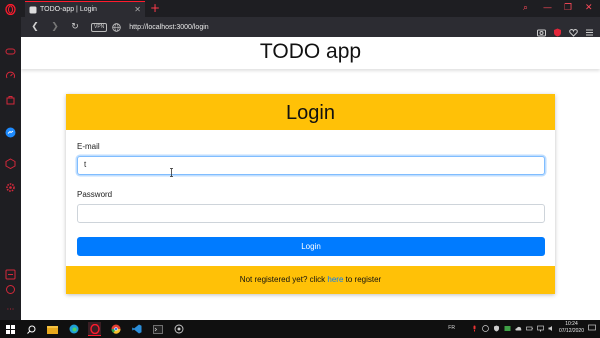 The image size is (600, 338). What do you see at coordinates (10, 274) in the screenshot?
I see `history-icon` at bounding box center [10, 274].